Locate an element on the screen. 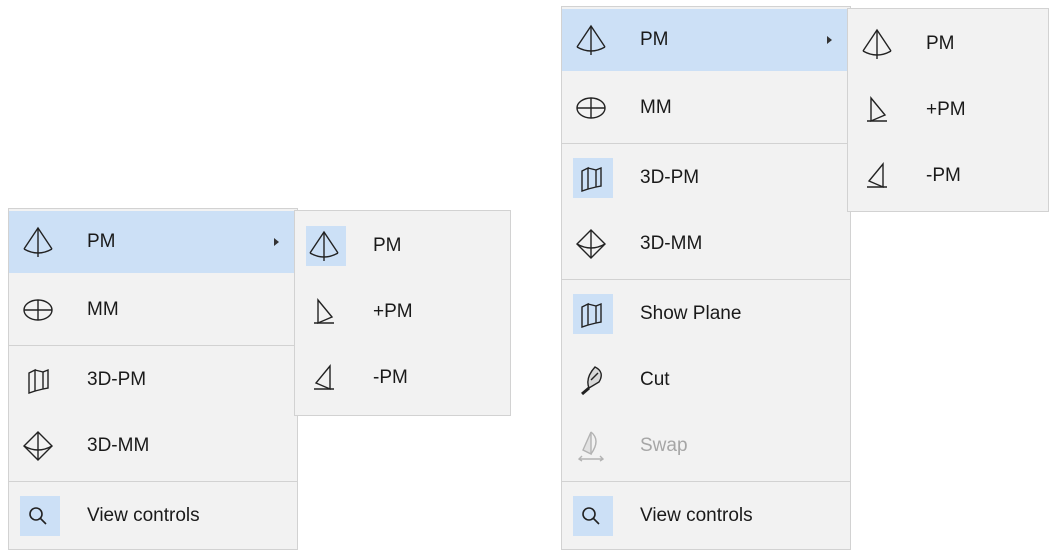 The height and width of the screenshot is (550, 1049). menu-item-label: Cut is located at coordinates (655, 379).